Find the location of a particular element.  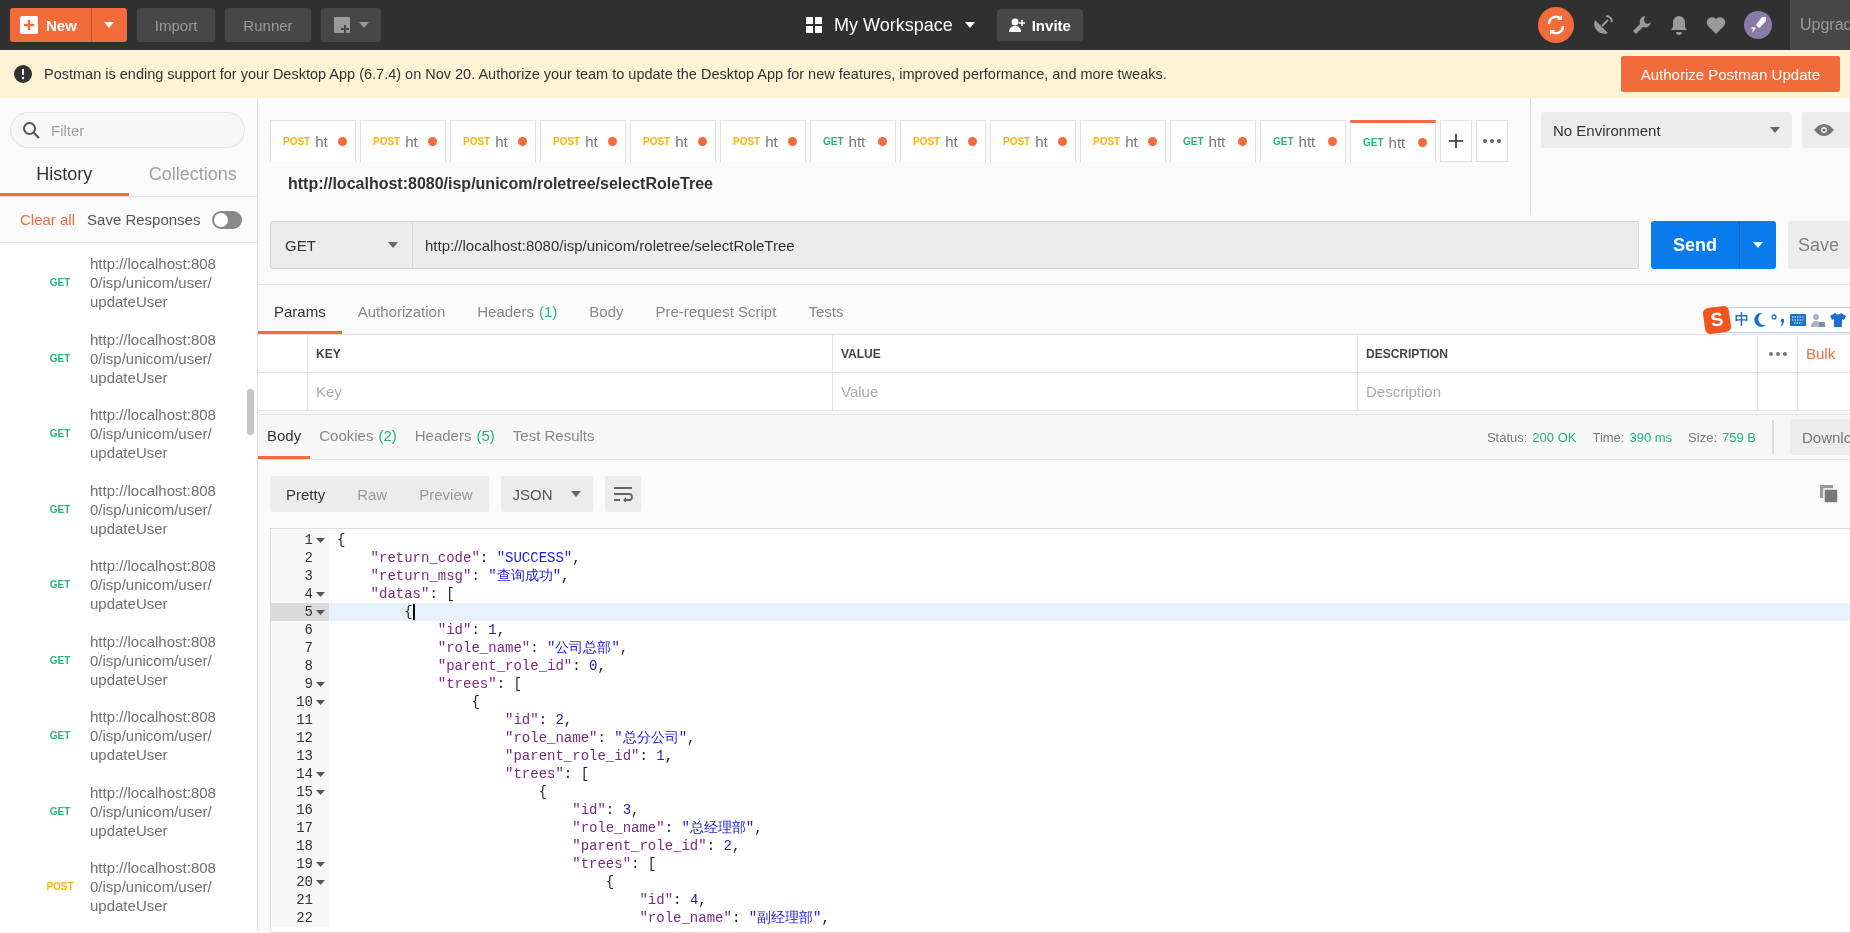

more-icon is located at coordinates (1777, 353).